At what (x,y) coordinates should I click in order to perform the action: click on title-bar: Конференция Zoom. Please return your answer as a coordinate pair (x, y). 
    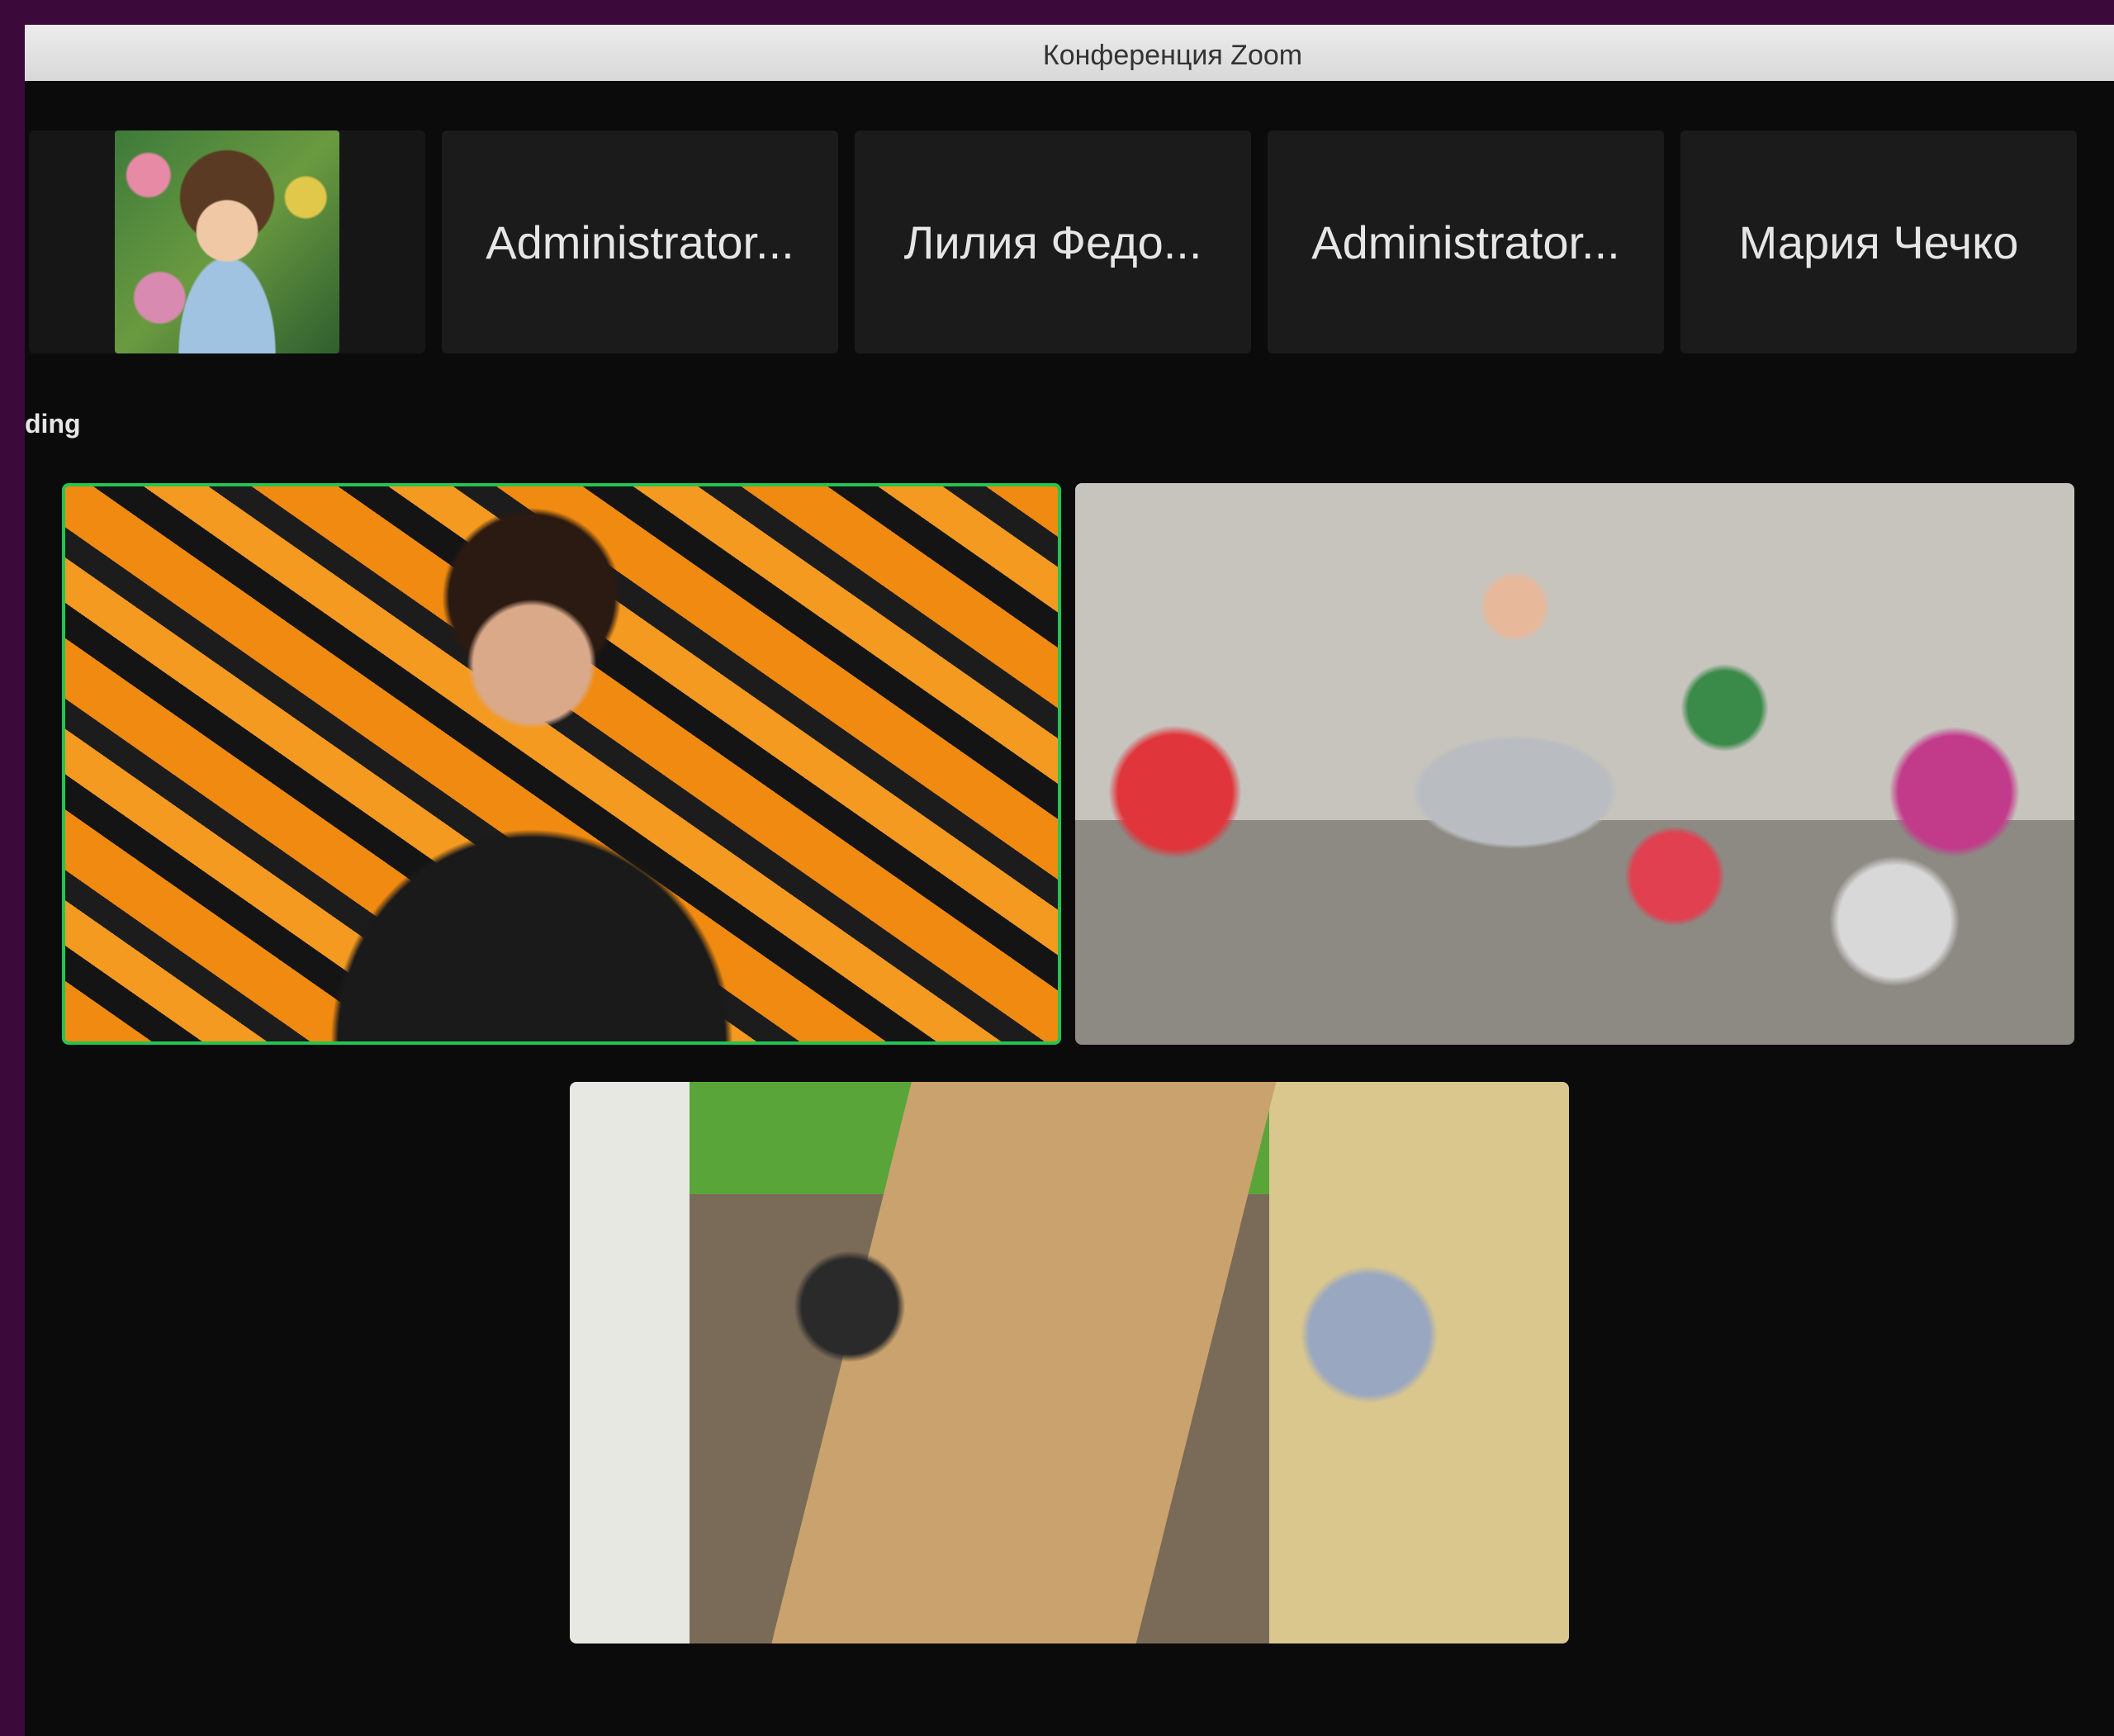
    Looking at the image, I should click on (1069, 53).